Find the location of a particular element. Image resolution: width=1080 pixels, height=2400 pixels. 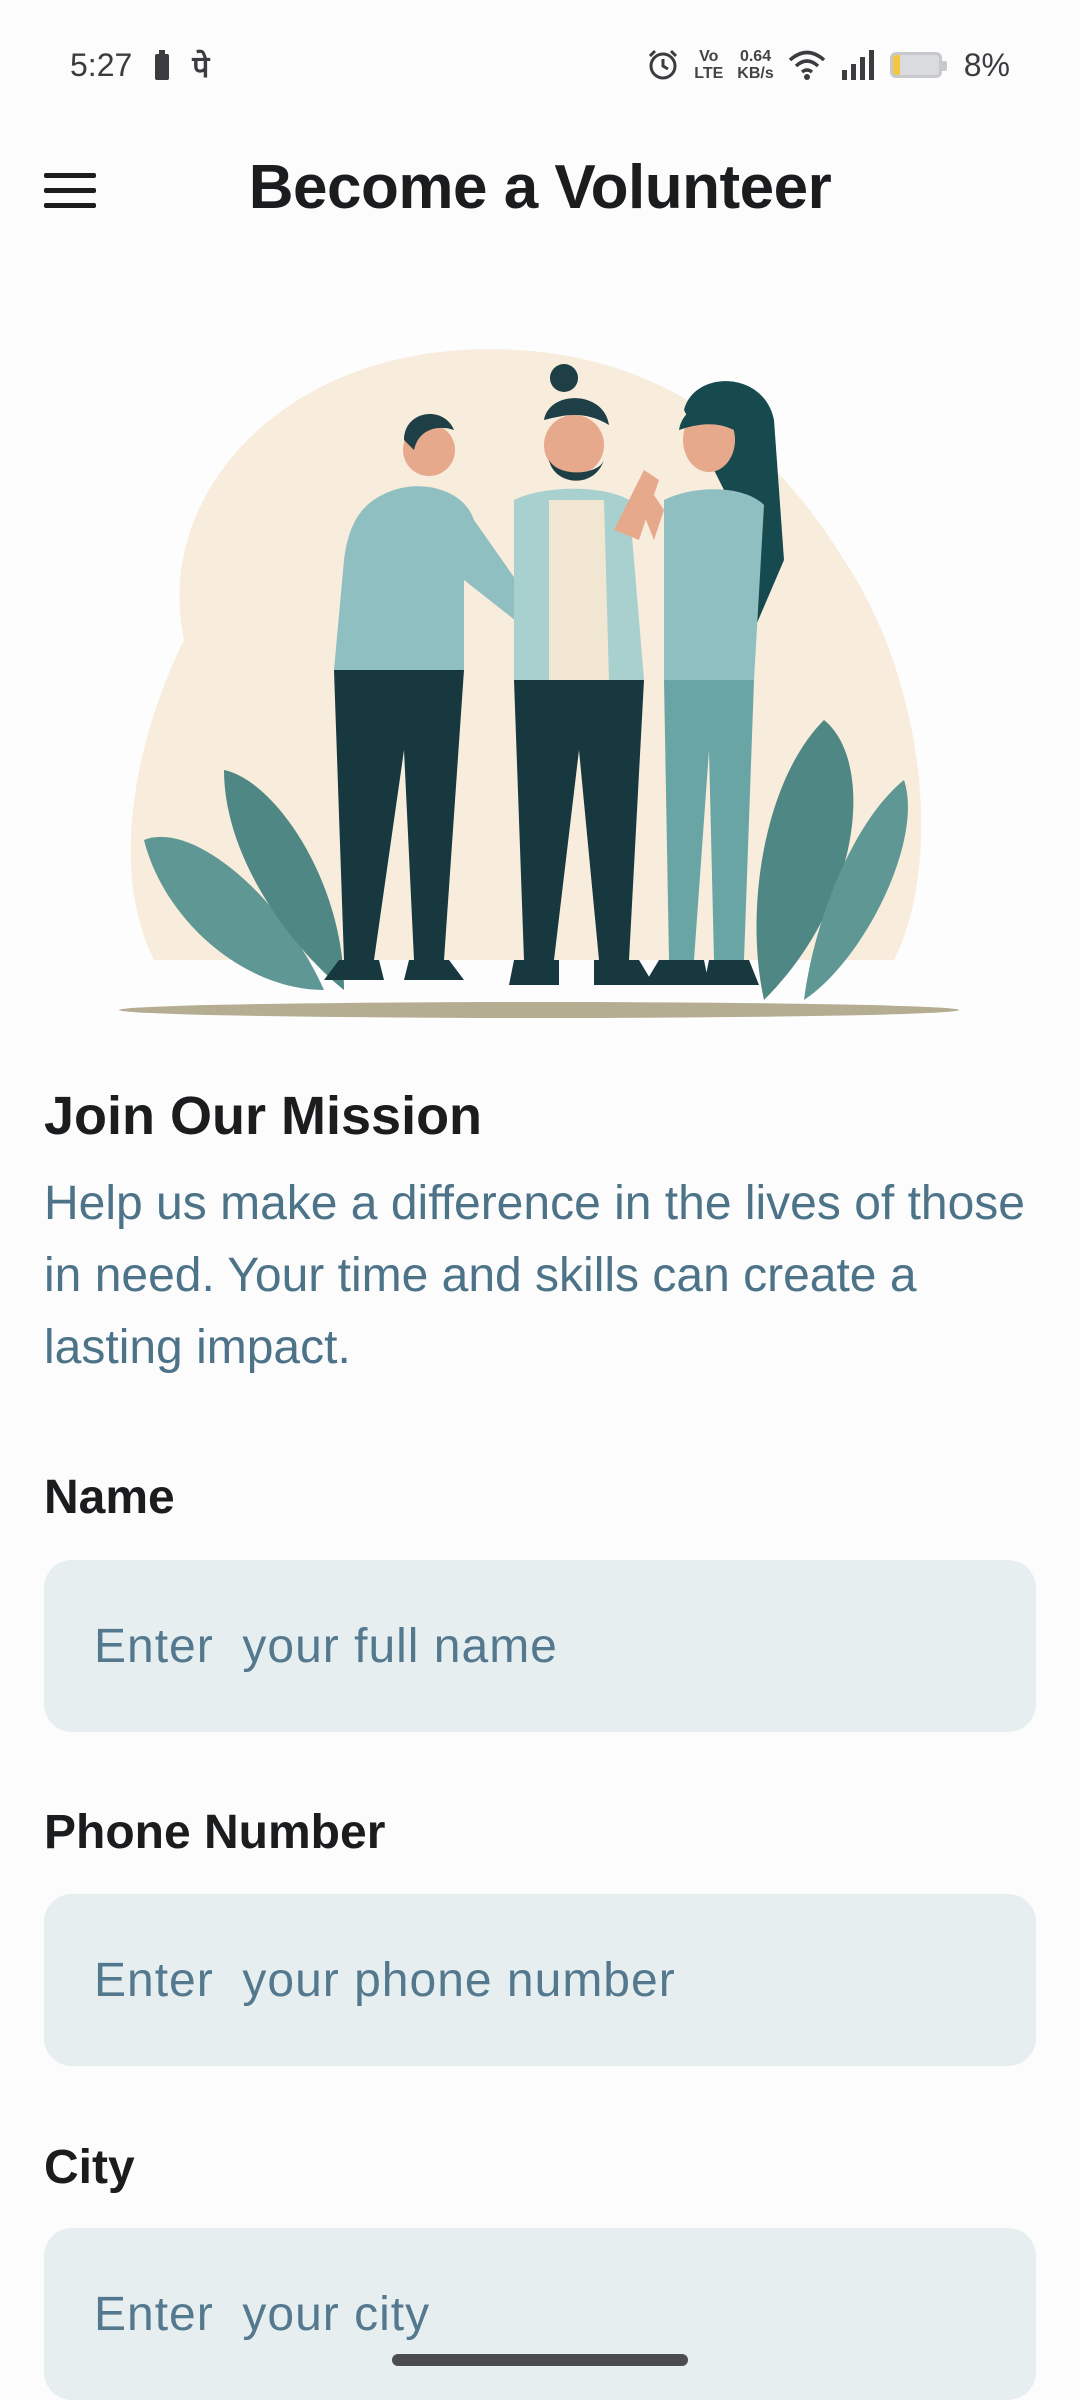

network-speed: 0.64 KB/s is located at coordinates (755, 65).